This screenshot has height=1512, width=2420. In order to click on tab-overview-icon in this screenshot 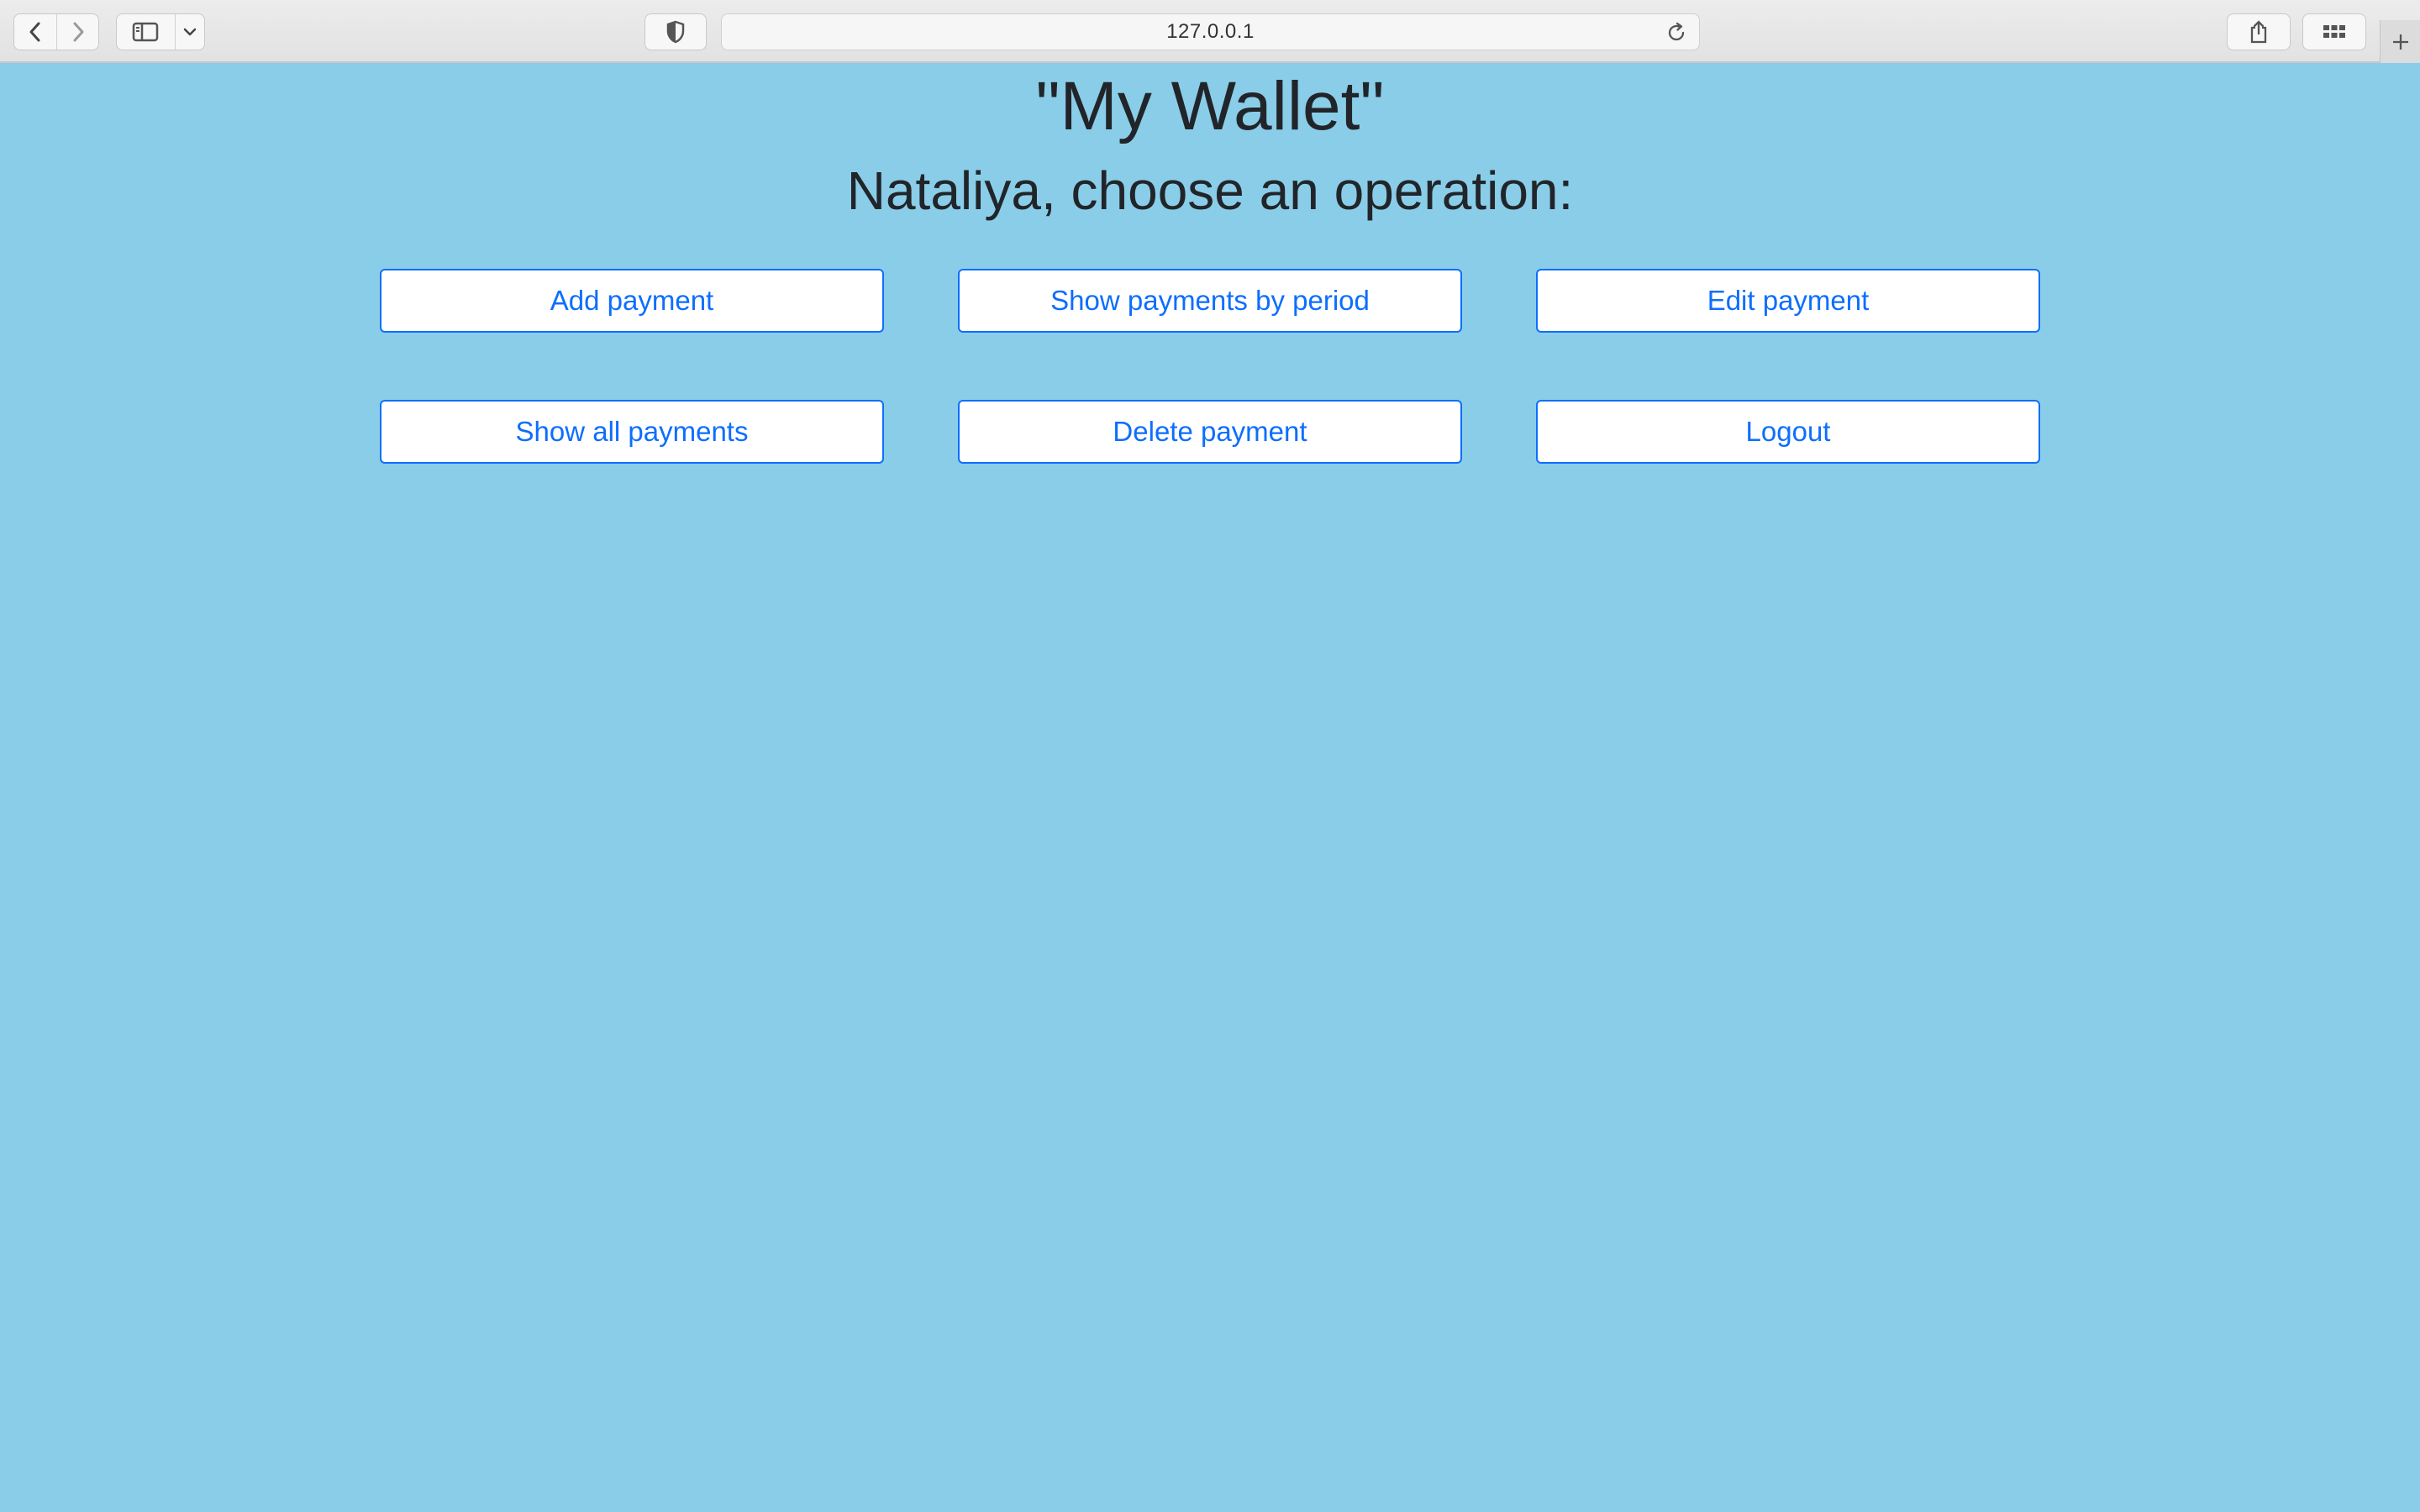, I will do `click(2334, 31)`.